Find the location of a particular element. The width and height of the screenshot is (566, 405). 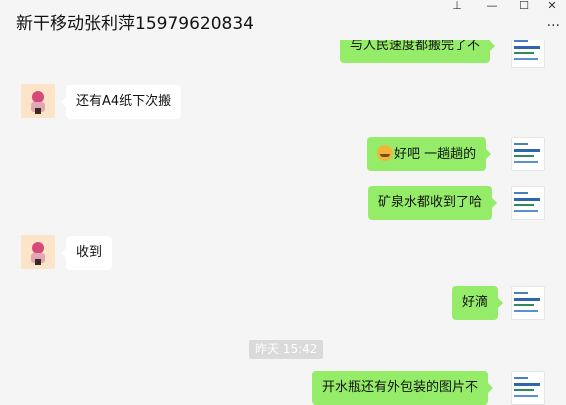

message-bubble: 开水瓶还有外包装的图片不 is located at coordinates (403, 388).